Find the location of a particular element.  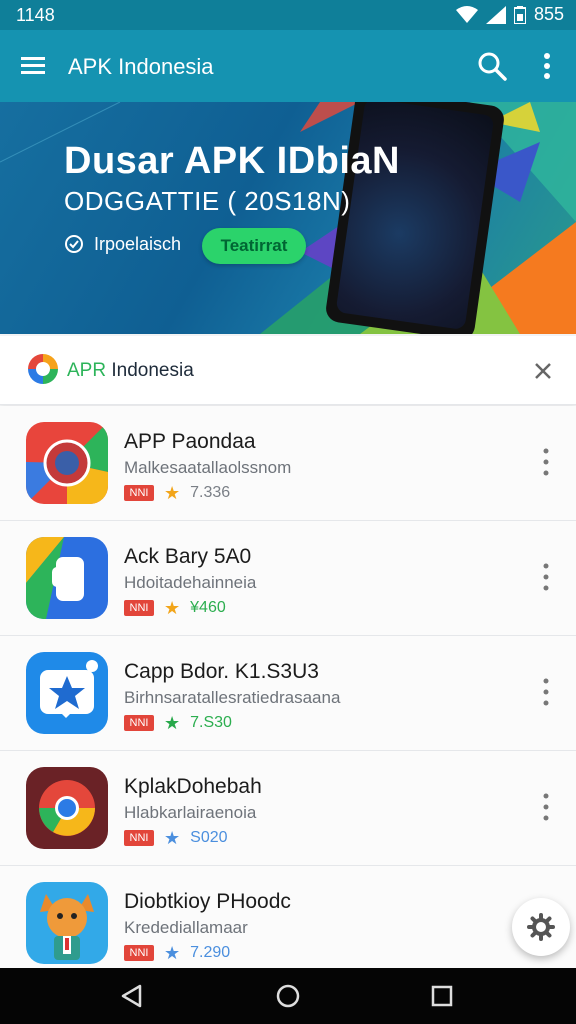

brand-name: APR Indonesia is located at coordinates (130, 371).